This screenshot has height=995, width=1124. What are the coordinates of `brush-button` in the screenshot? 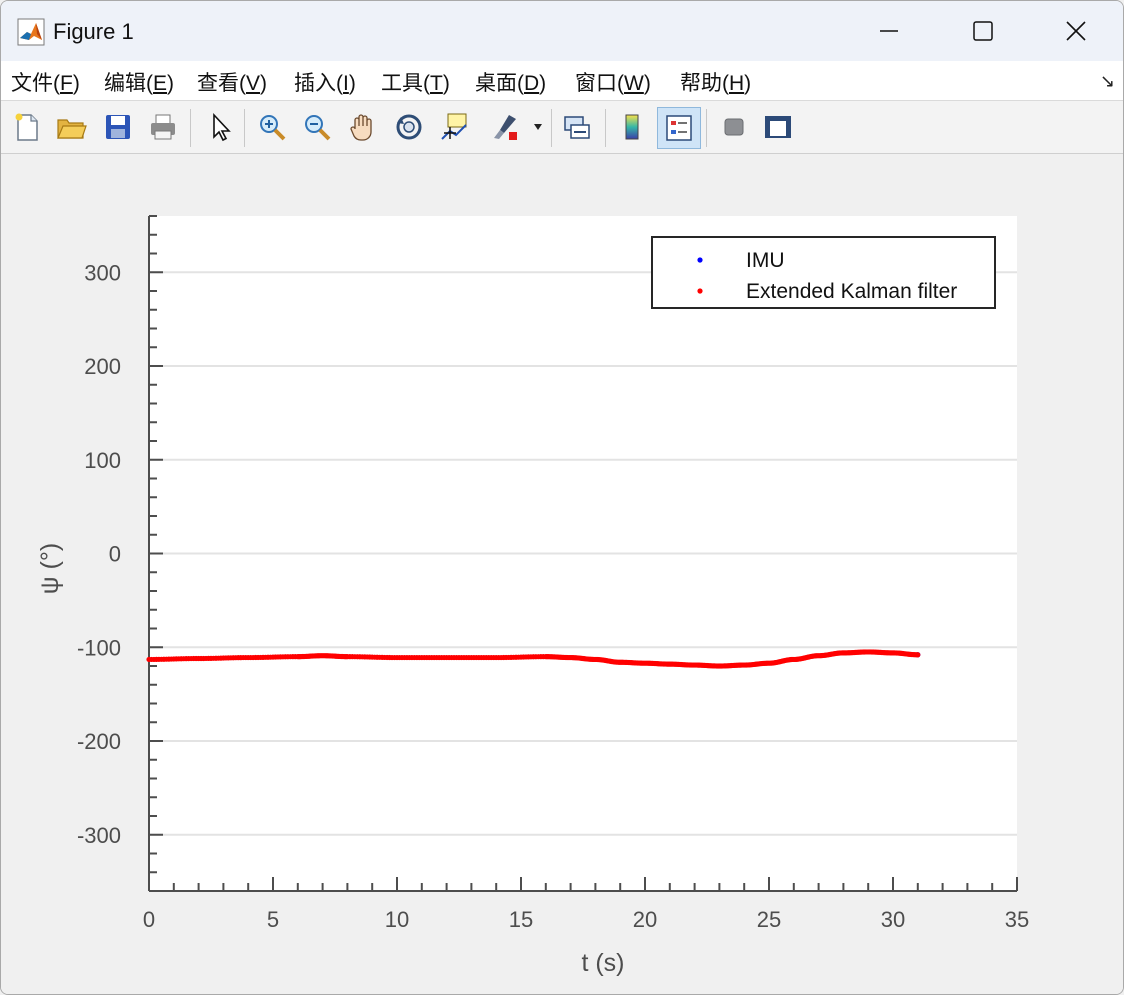 It's located at (505, 127).